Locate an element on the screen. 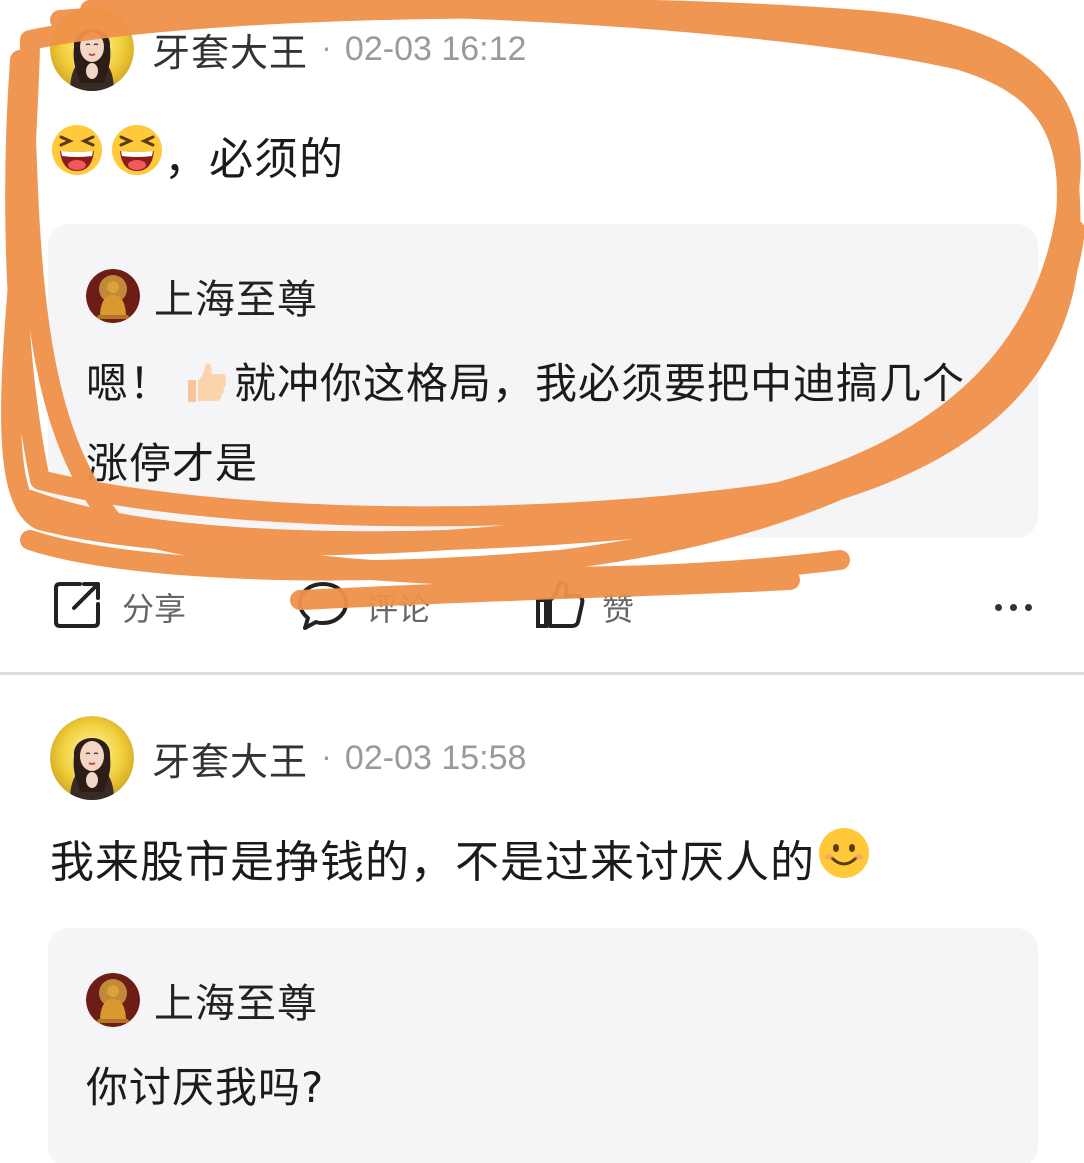 The height and width of the screenshot is (1163, 1084). section-divider is located at coordinates (542, 673).